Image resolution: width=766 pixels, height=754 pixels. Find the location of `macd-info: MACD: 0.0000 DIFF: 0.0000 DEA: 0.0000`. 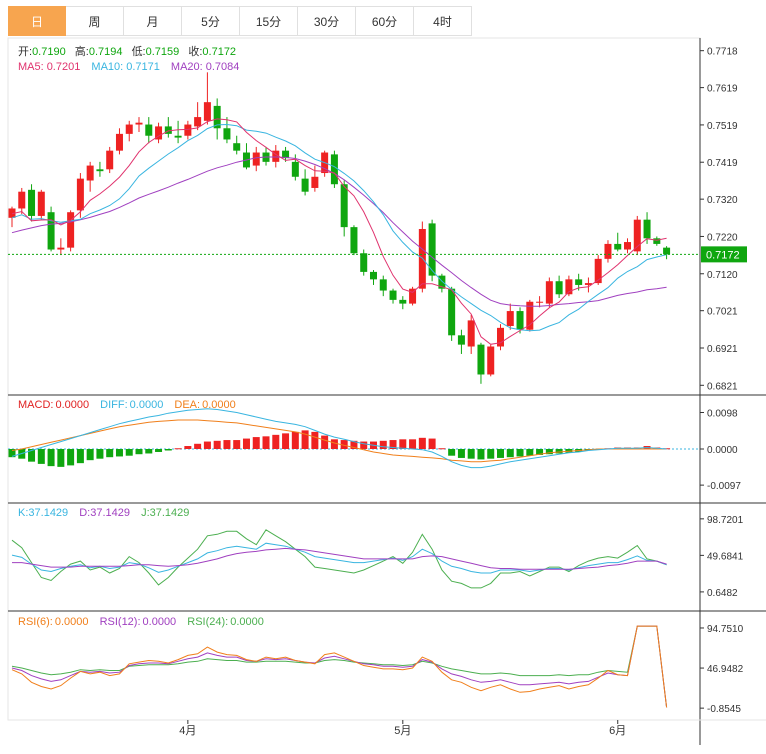

macd-info: MACD: 0.0000 DIFF: 0.0000 DEA: 0.0000 is located at coordinates (127, 405).